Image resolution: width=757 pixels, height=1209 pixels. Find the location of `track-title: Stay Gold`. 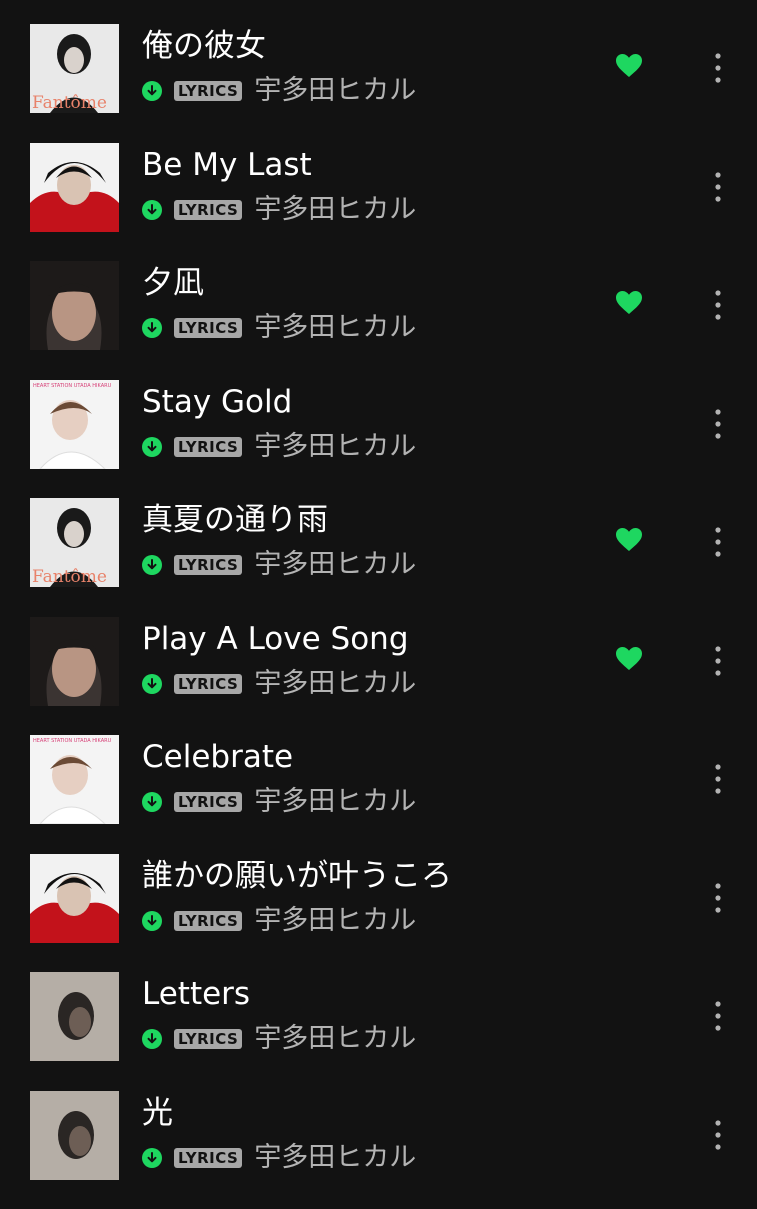

track-title: Stay Gold is located at coordinates (217, 401).